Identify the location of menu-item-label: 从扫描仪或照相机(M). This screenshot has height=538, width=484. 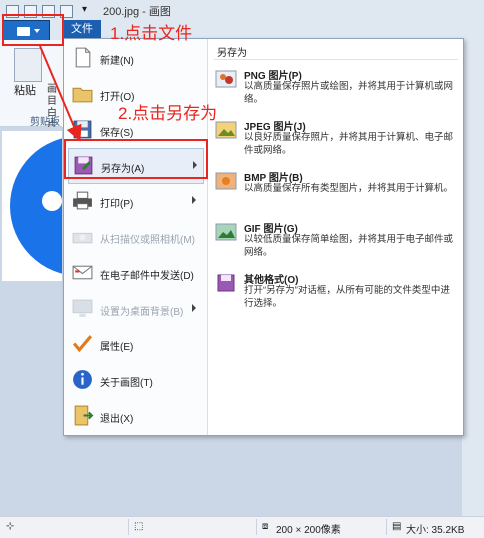
(147, 240).